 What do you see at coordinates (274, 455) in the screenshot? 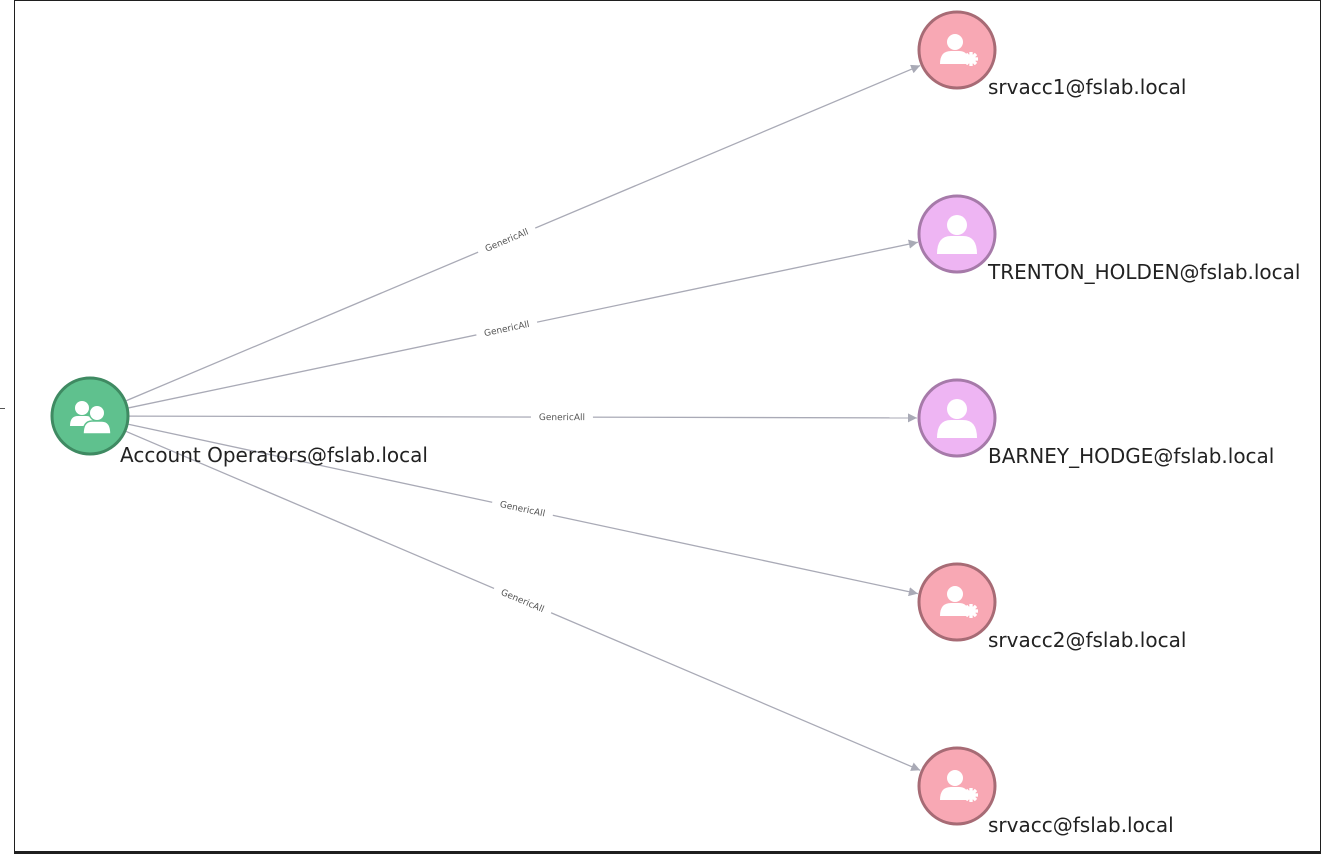
I see `node-label: Account Operators@fslab.local` at bounding box center [274, 455].